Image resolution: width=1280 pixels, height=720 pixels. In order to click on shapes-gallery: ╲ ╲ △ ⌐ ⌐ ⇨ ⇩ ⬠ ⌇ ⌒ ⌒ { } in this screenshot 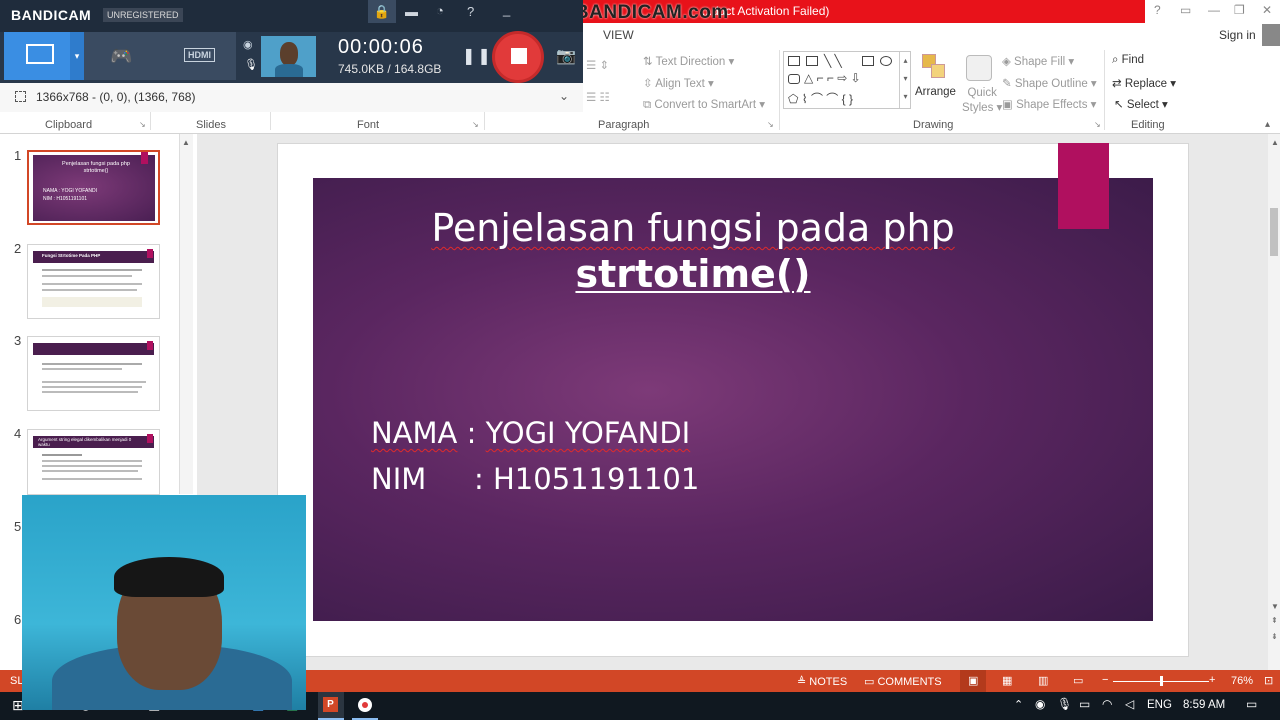, I will do `click(847, 80)`.